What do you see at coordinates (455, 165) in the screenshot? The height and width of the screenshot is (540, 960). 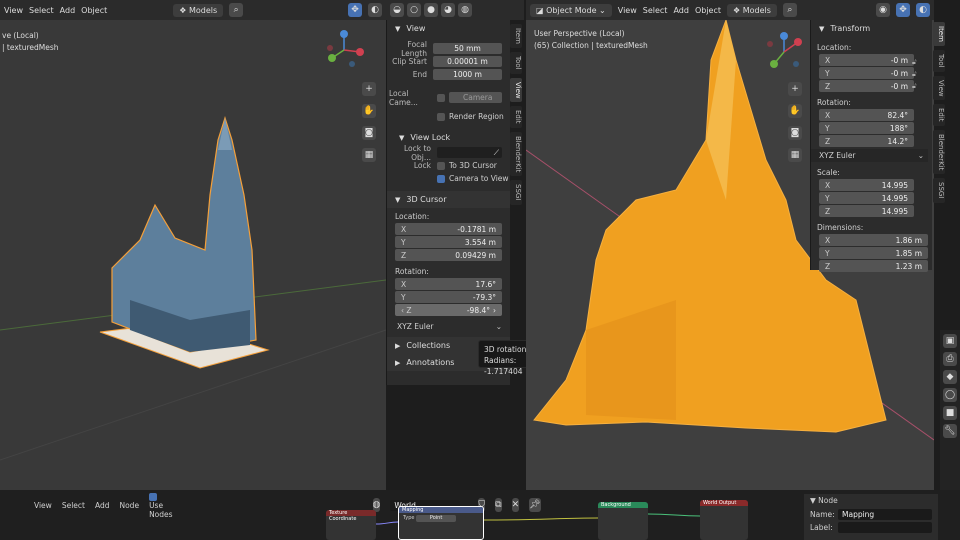 I see `lock-cursor-row: Lock To 3D Cursor` at bounding box center [455, 165].